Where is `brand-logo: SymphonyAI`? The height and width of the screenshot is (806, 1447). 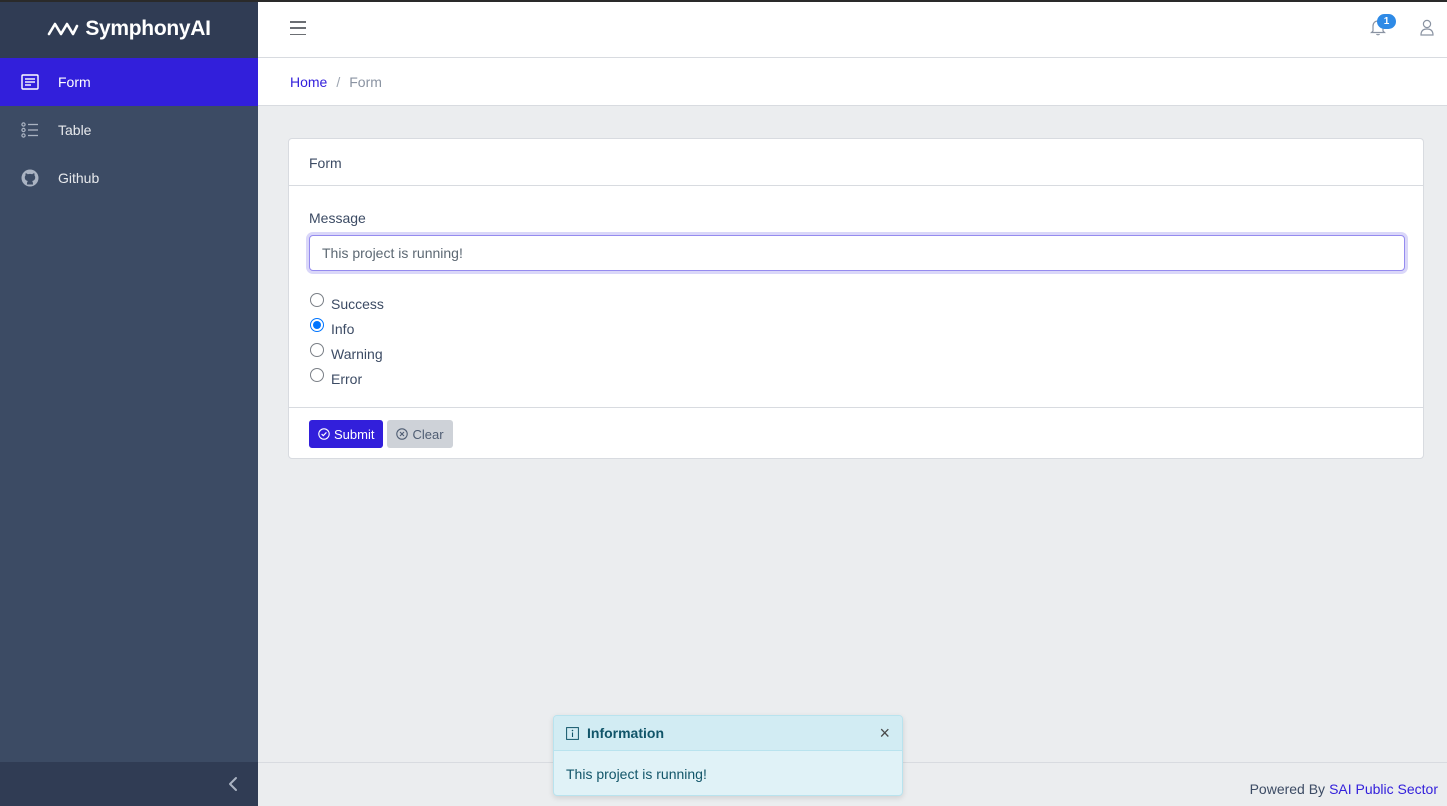
brand-logo: SymphonyAI is located at coordinates (129, 29).